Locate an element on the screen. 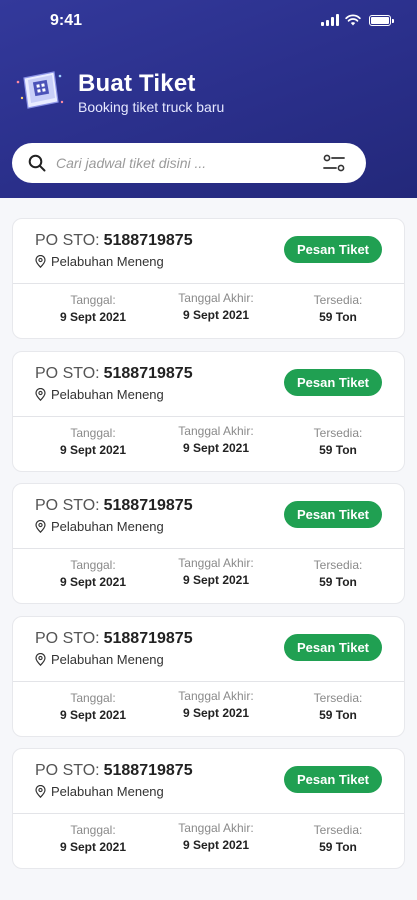 Image resolution: width=417 pixels, height=900 pixels. page-subtitle: Booking tiket truck baru is located at coordinates (151, 107).